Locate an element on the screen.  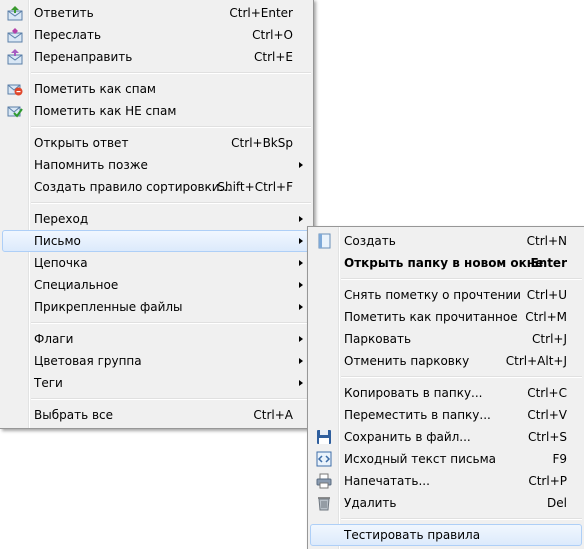
menu-item-message: Письмо is located at coordinates (156, 241).